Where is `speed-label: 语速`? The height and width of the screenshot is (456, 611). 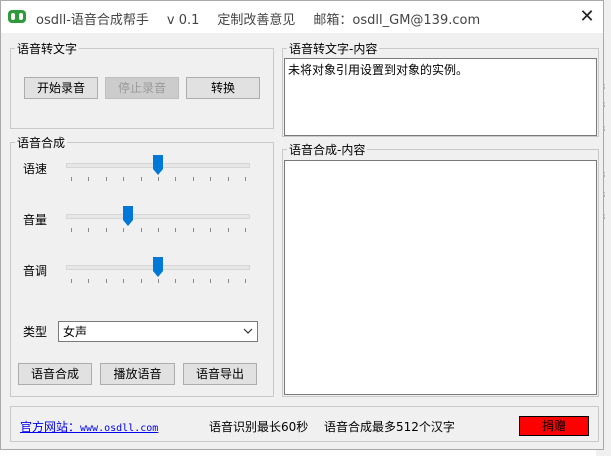
speed-label: 语速 is located at coordinates (35, 169).